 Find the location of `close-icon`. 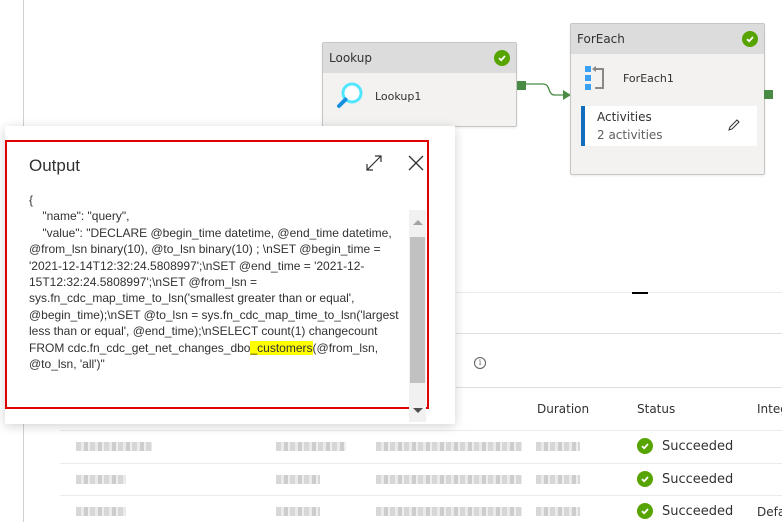

close-icon is located at coordinates (416, 163).